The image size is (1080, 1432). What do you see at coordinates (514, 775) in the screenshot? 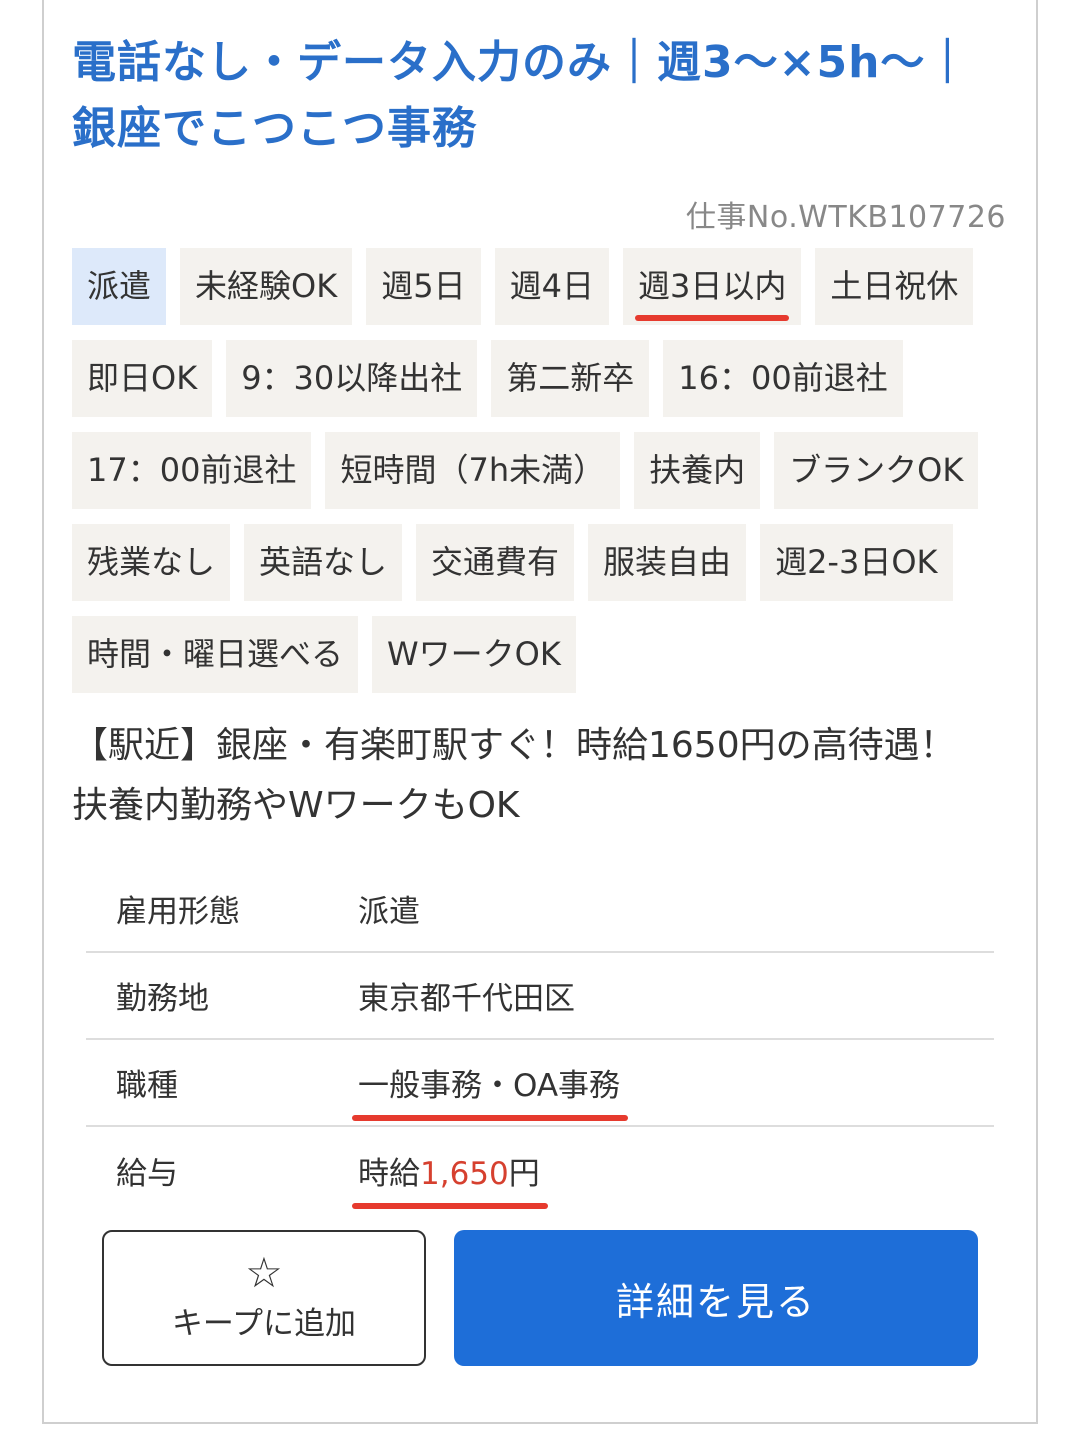
I see `job-lead-text: 【駅近】銀座・有楽町駅すぐ！時給1650円の高待遇！扶養内勤務やWワークもOK` at bounding box center [514, 775].